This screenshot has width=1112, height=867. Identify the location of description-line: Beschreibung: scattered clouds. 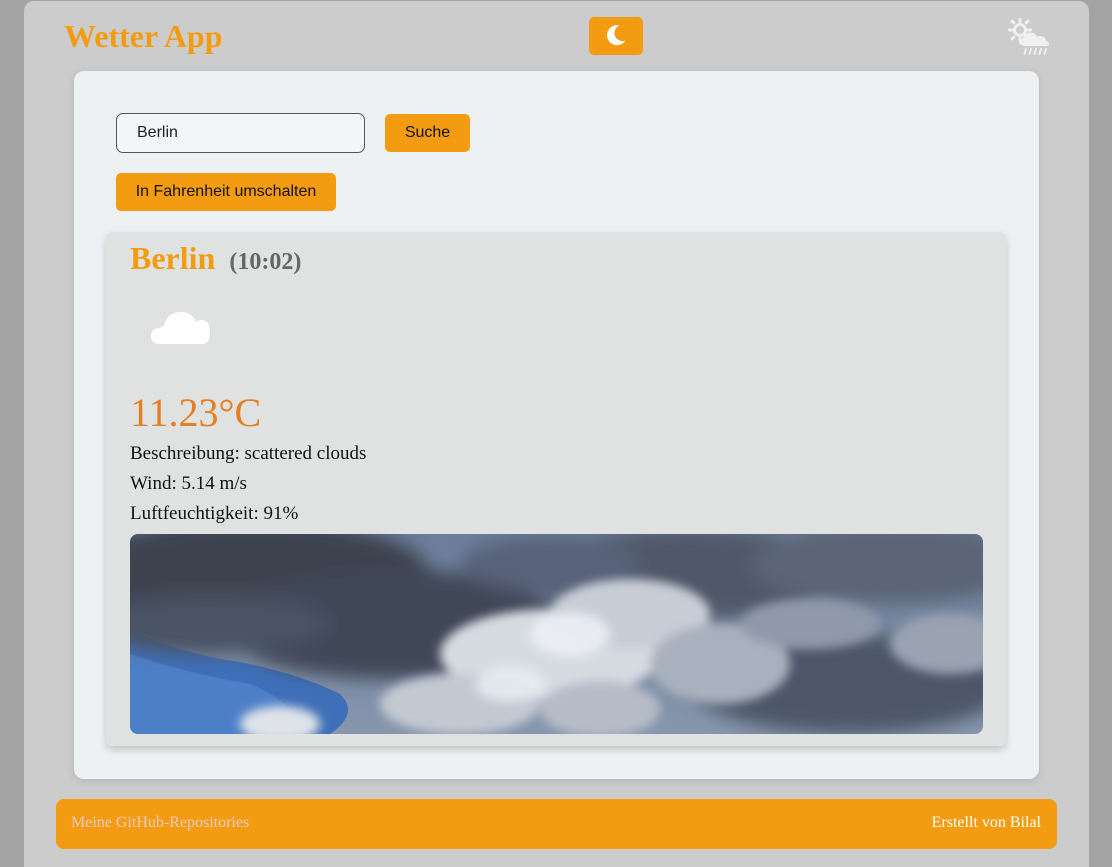
(248, 454).